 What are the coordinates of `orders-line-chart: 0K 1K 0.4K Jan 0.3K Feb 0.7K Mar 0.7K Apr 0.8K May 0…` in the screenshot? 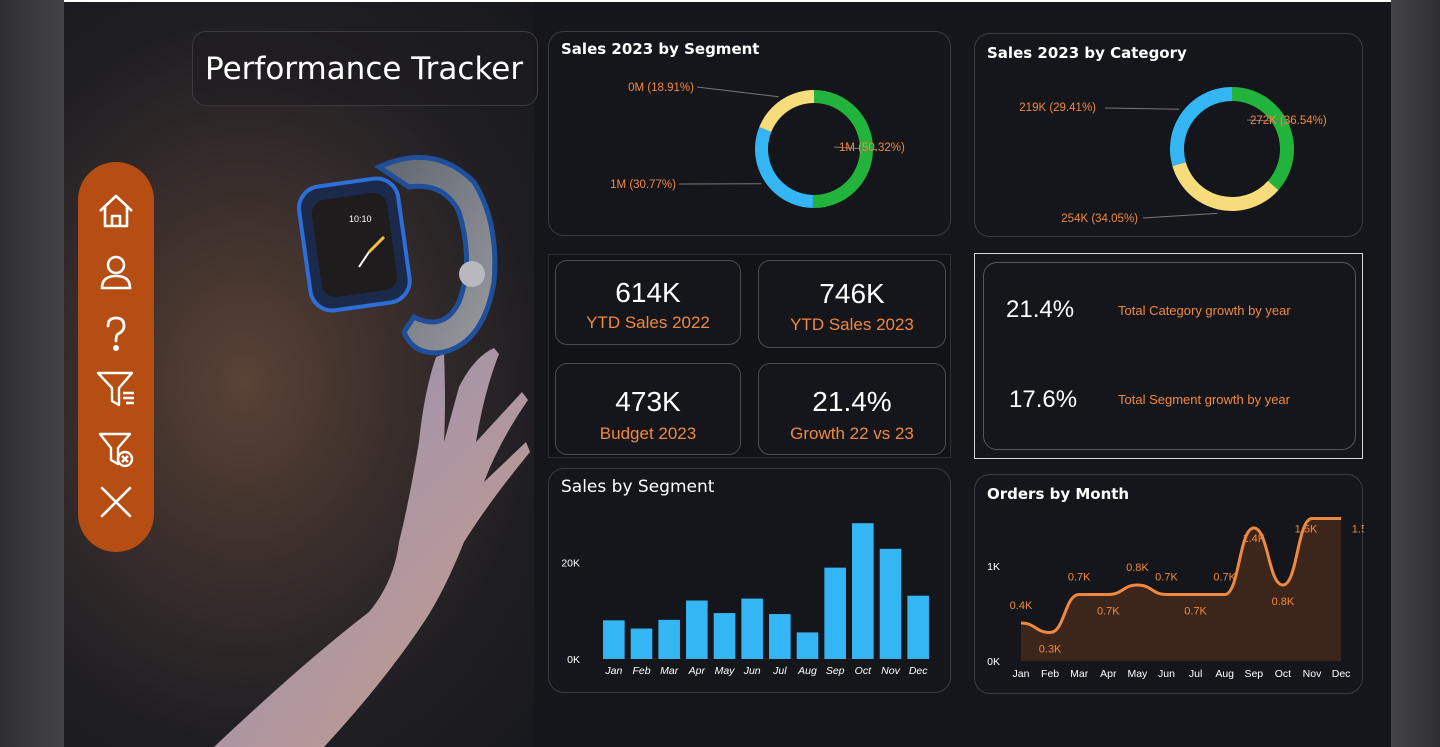 It's located at (1175, 598).